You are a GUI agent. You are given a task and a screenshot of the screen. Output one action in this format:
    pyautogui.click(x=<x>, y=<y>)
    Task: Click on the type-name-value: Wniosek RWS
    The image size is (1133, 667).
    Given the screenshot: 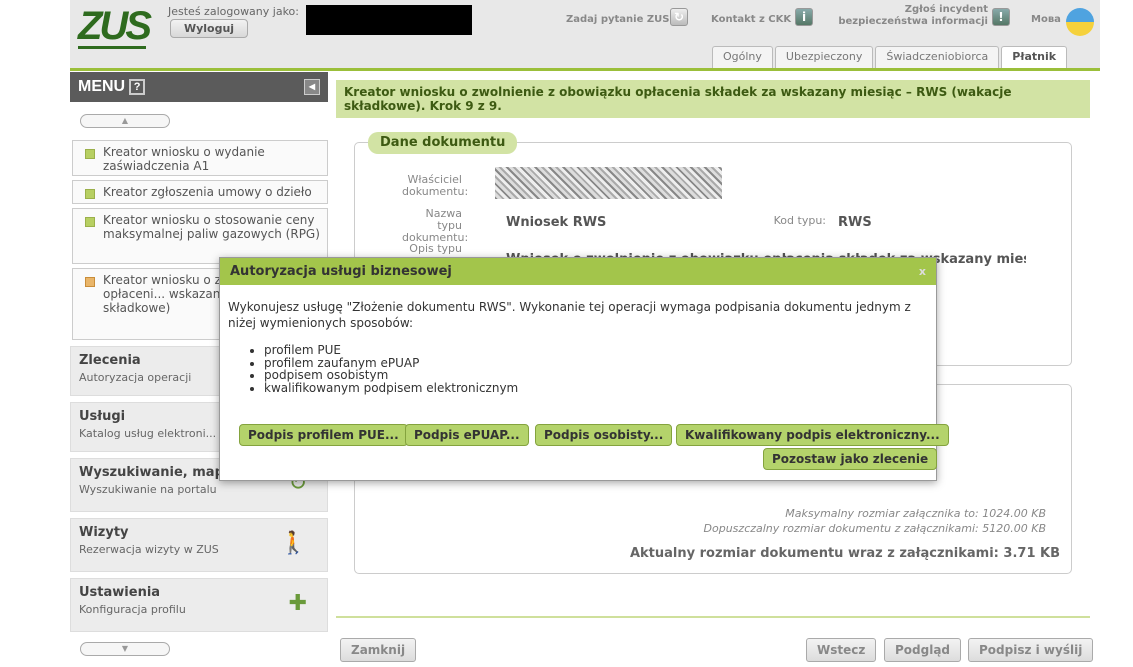 What is the action you would take?
    pyautogui.click(x=556, y=222)
    